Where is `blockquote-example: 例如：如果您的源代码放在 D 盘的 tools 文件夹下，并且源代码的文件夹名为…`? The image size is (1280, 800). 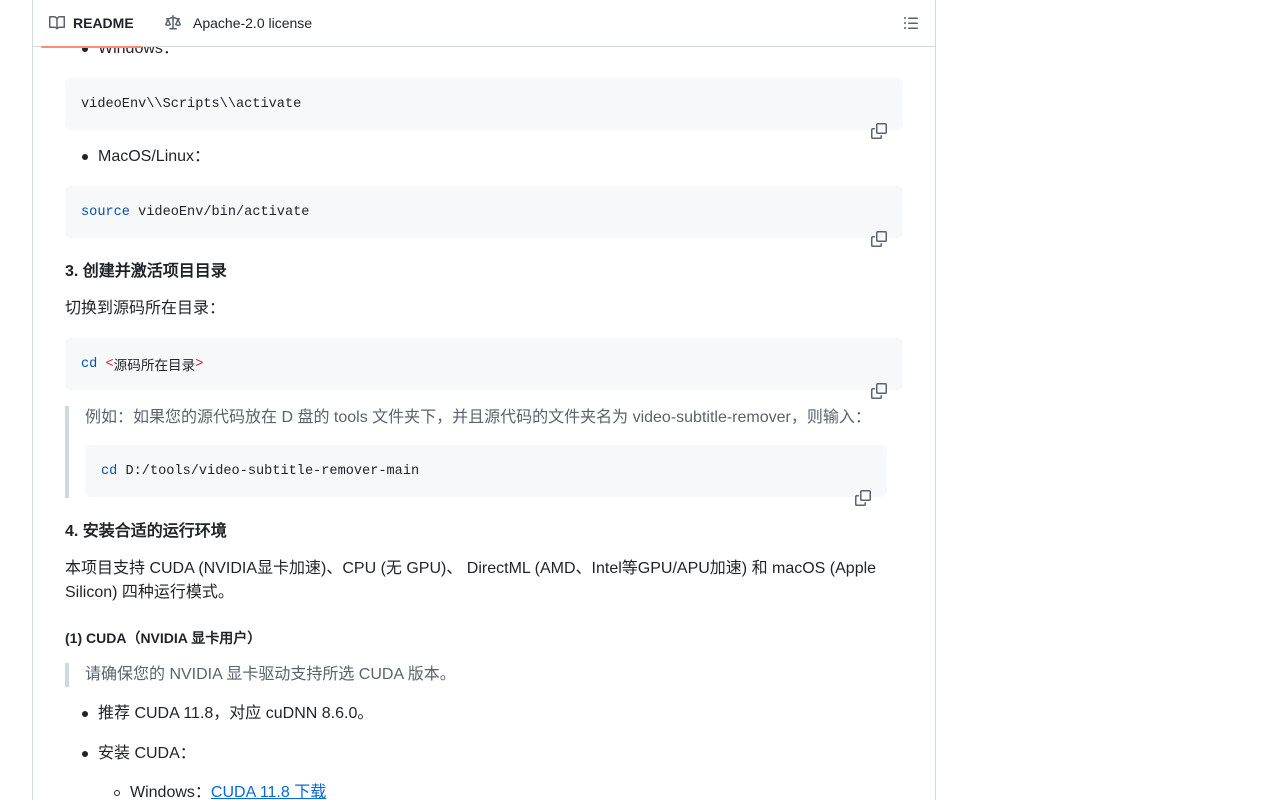
blockquote-example: 例如：如果您的源代码放在 D 盘的 tools 文件夹下，并且源代码的文件夹名为… is located at coordinates (484, 456).